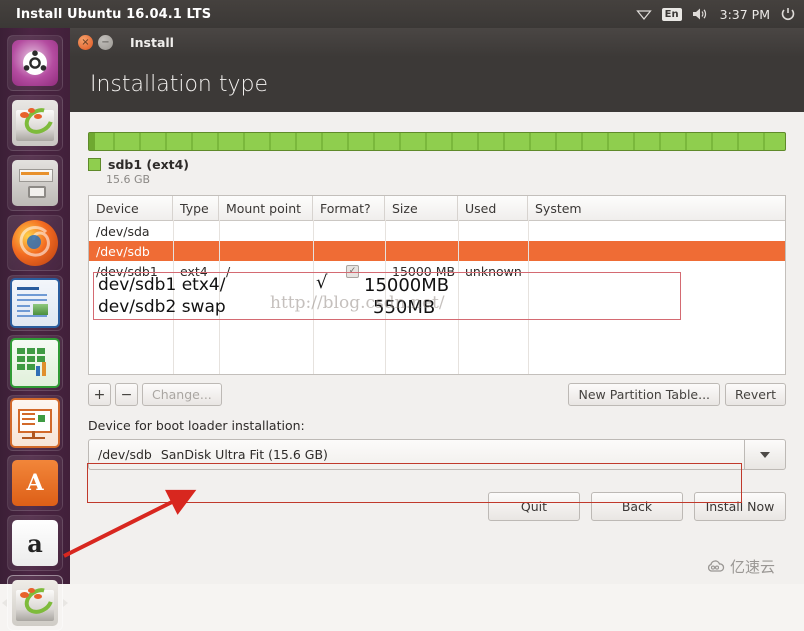 This screenshot has width=804, height=631. I want to click on cell-device: /dev/sdb, so click(123, 251).